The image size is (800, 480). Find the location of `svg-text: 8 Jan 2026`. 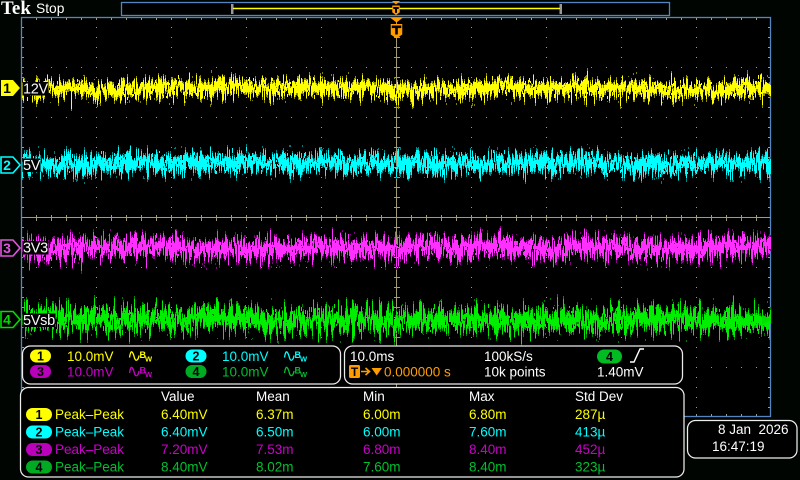

svg-text: 8 Jan 2026 is located at coordinates (753, 429).